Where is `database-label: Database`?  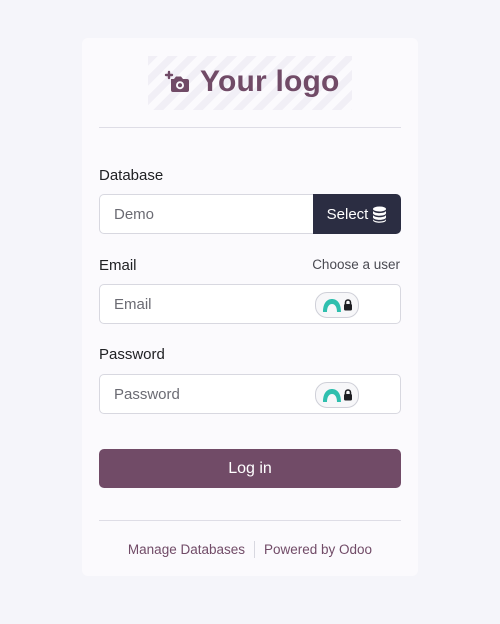
database-label: Database is located at coordinates (131, 175).